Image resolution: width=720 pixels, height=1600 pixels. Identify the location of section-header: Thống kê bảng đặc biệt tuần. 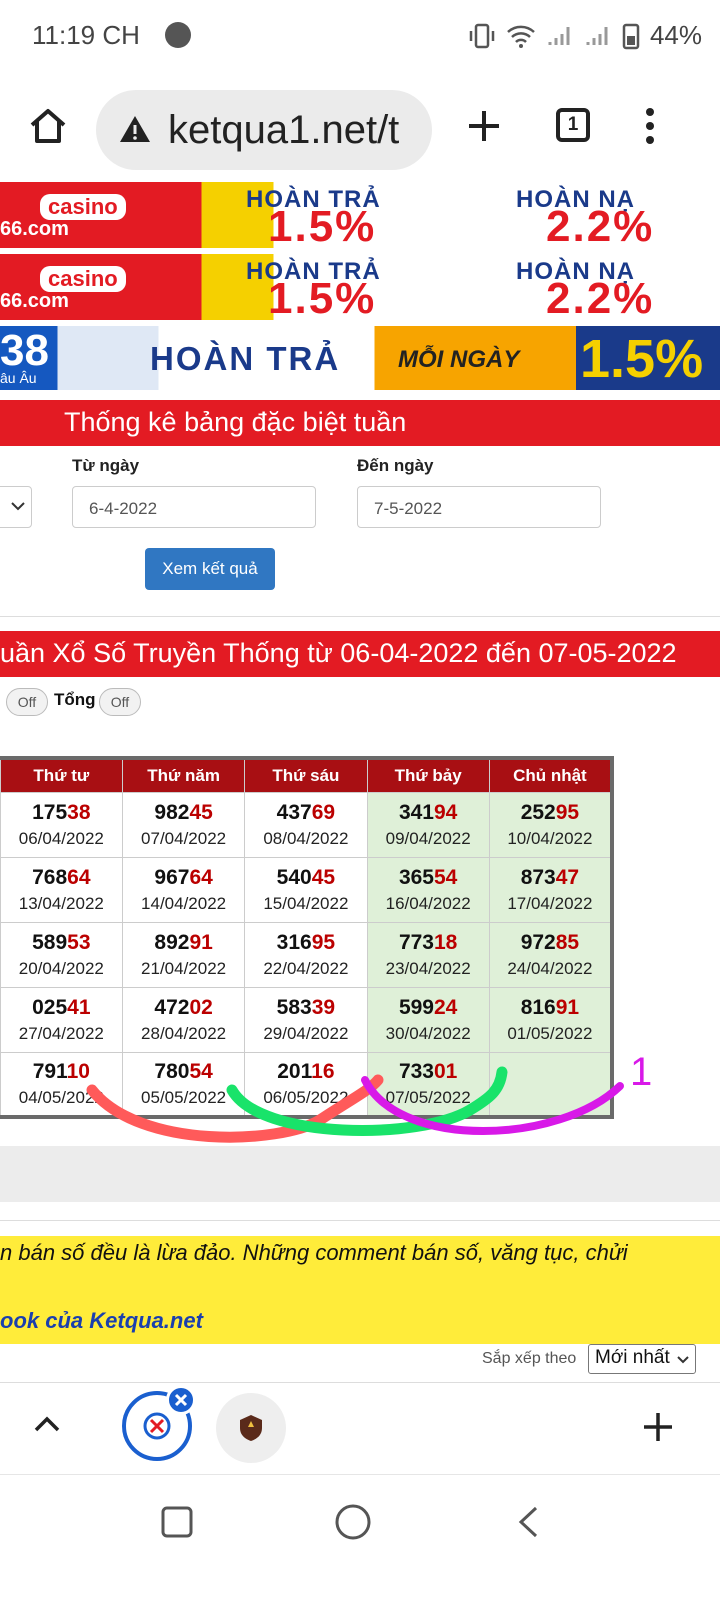
(360, 423).